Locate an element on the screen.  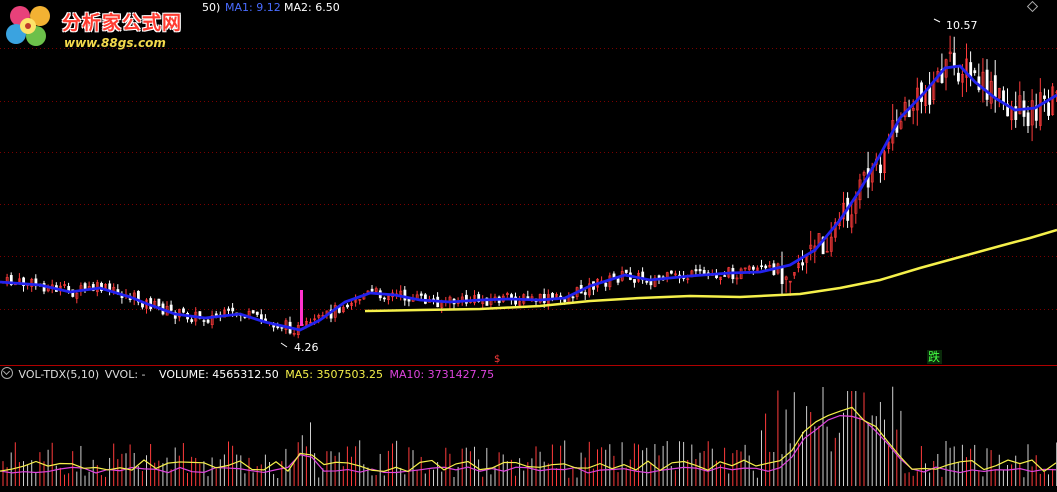
circle-chevron-down-icon is located at coordinates (7, 373).